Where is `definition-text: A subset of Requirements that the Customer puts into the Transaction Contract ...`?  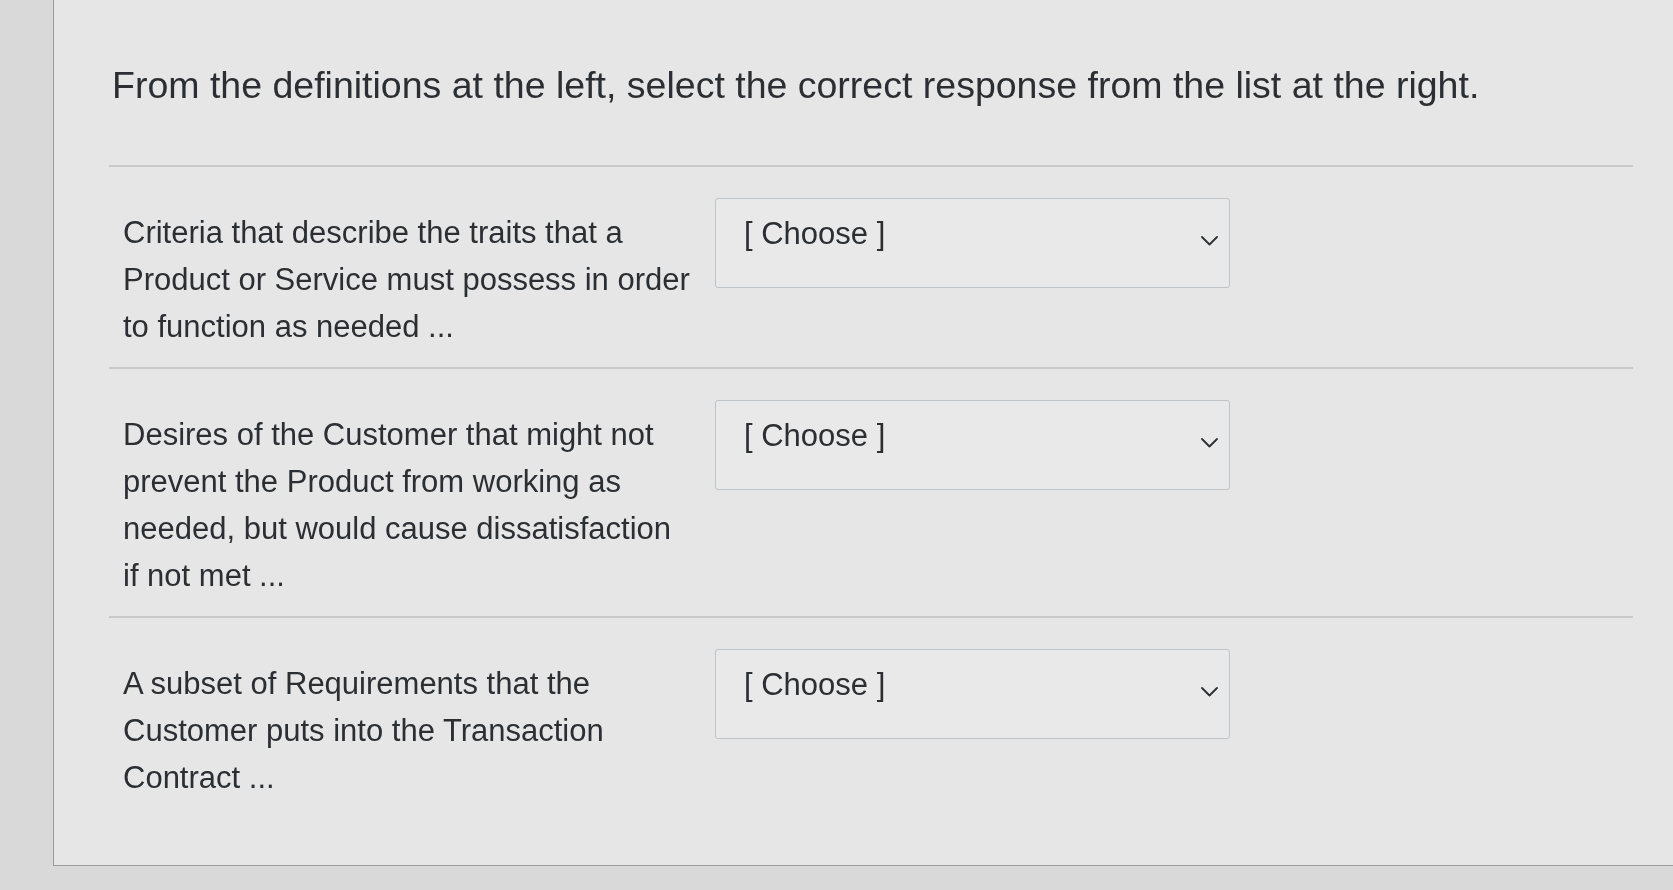
definition-text: A subset of Requirements that the Customer puts into the Transaction Contract ... is located at coordinates (364, 731).